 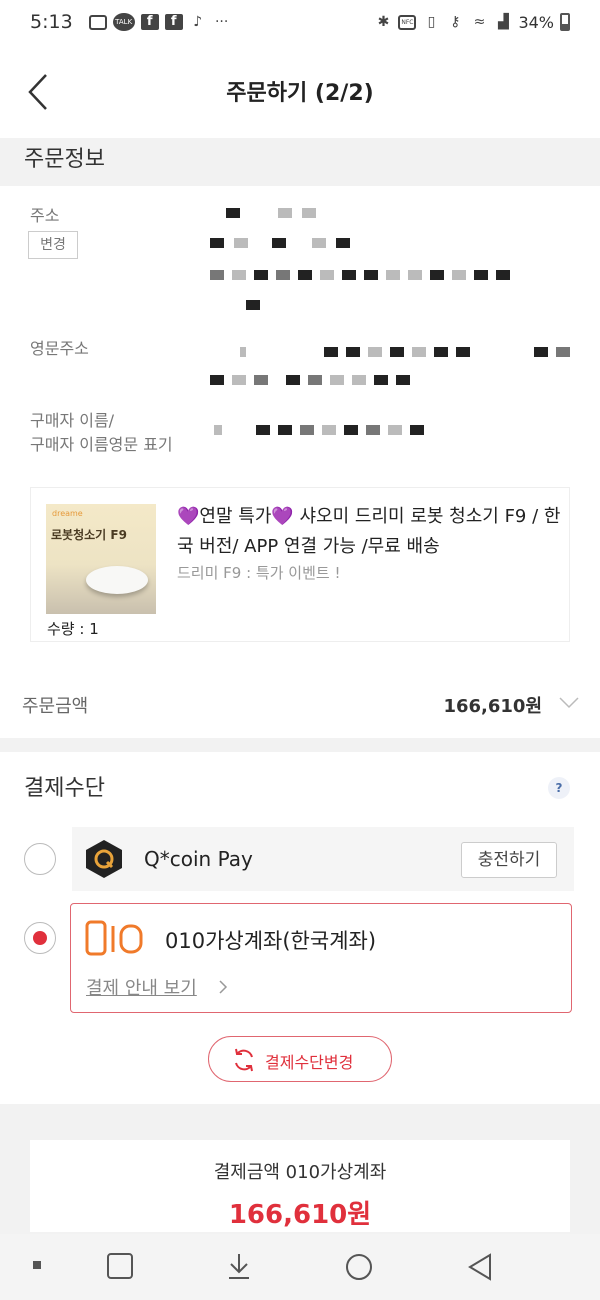 I want to click on payment-option-qcoin: Q*coin Pay 충전하기, so click(x=323, y=859).